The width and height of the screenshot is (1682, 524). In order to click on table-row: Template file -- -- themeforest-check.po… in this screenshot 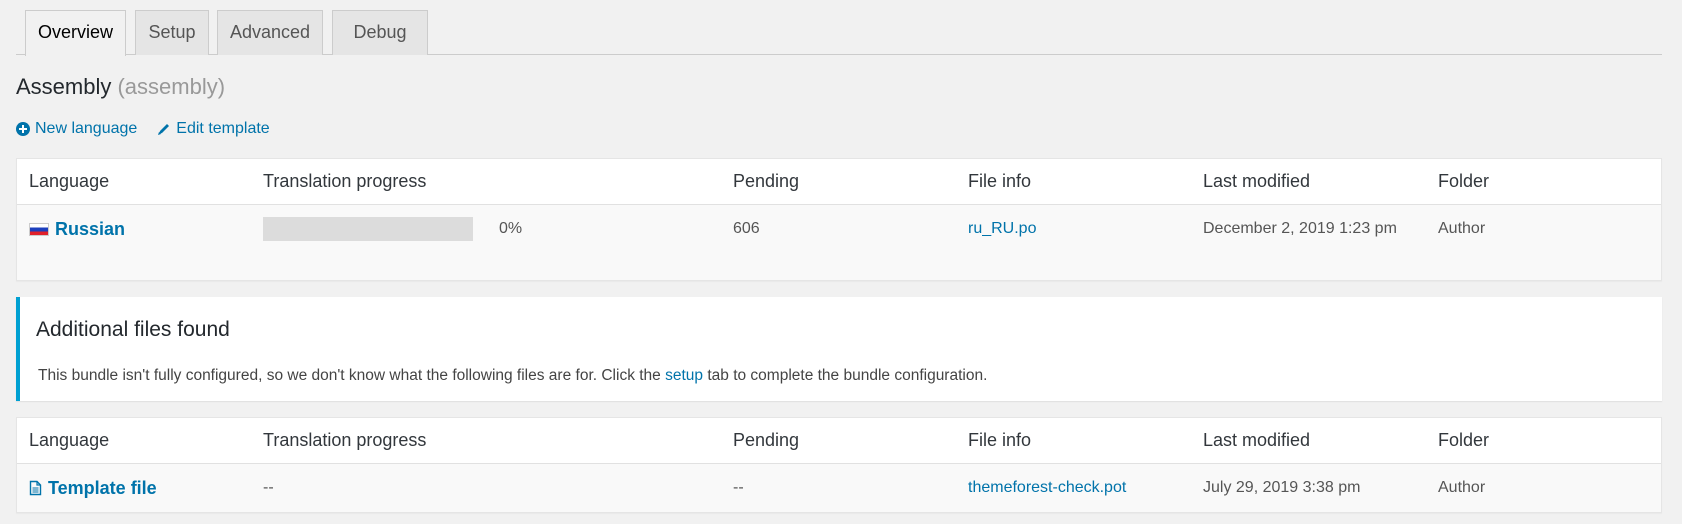, I will do `click(839, 489)`.